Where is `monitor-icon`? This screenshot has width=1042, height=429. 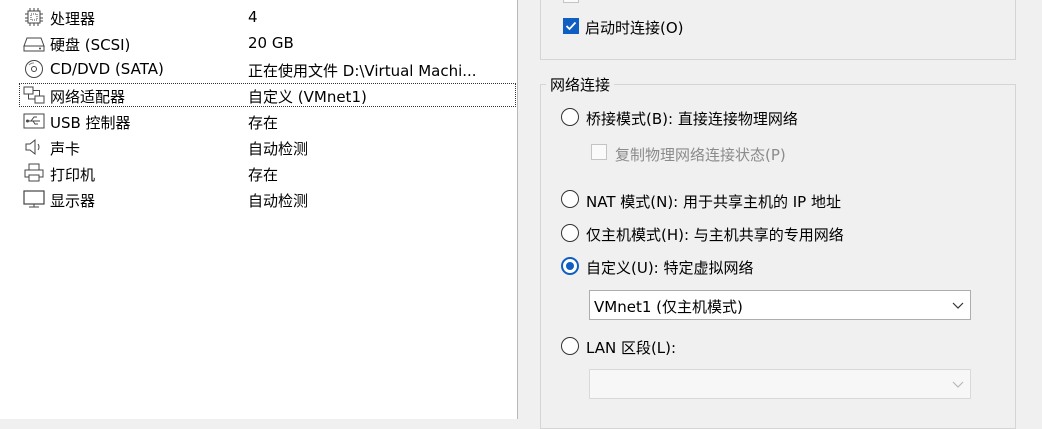 monitor-icon is located at coordinates (34, 199).